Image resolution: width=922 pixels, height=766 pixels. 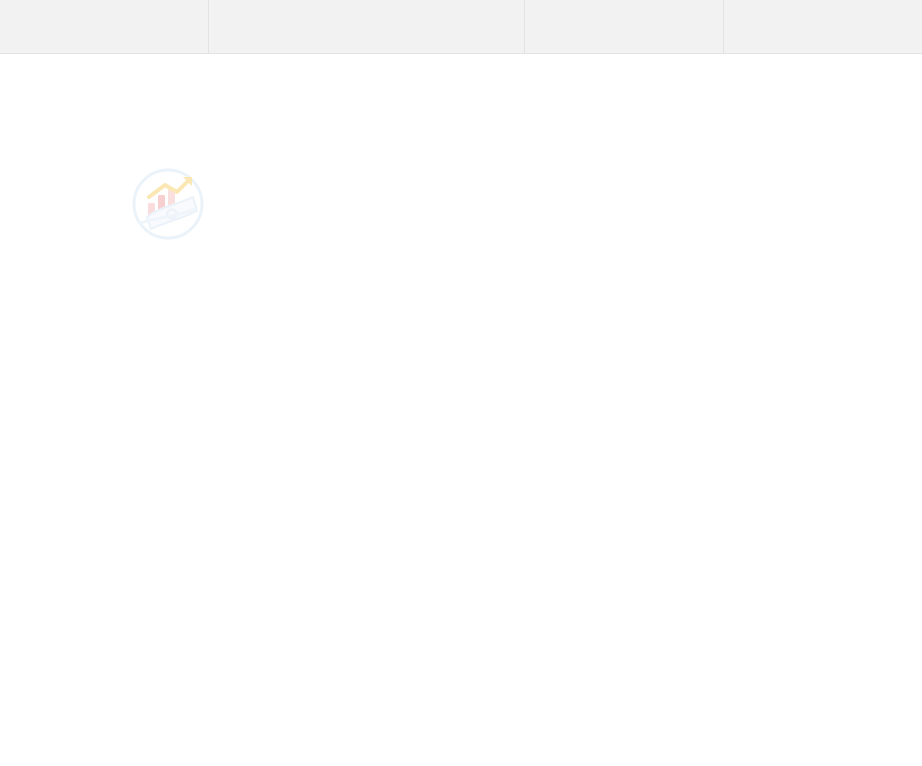 I want to click on column-header-buy-price, so click(x=624, y=27).